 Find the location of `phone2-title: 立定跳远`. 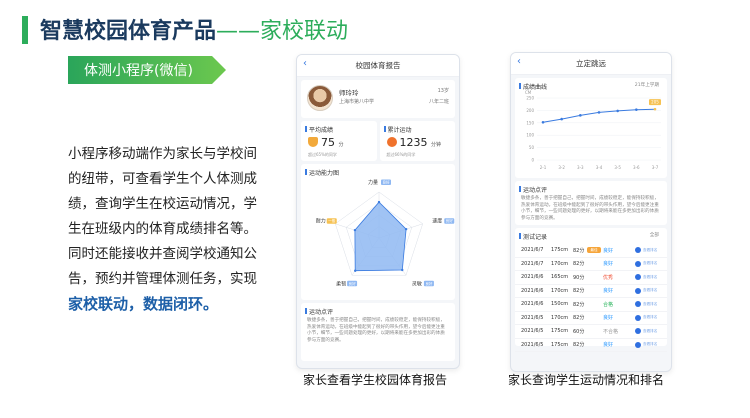

phone2-title: 立定跳远 is located at coordinates (591, 63).